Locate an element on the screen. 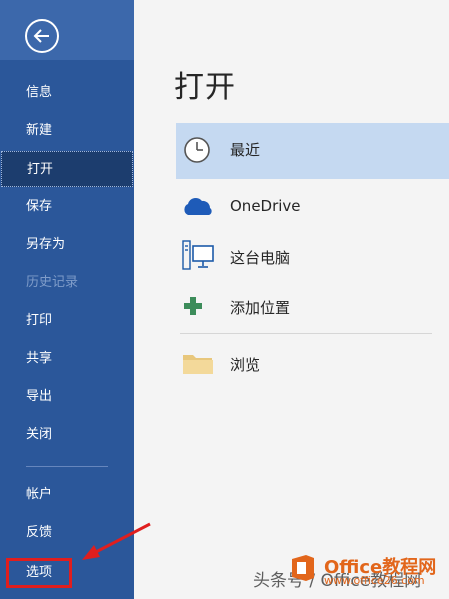 The width and height of the screenshot is (449, 599). location-onedrive: OneDrive is located at coordinates (312, 206).